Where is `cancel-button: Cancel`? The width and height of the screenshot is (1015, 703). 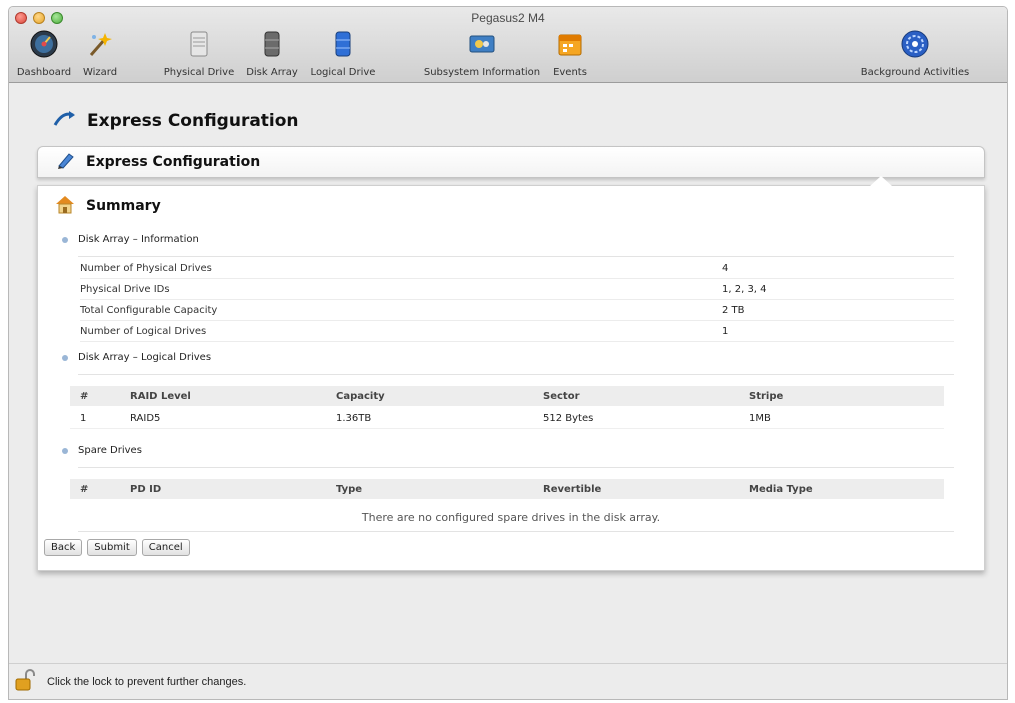 cancel-button: Cancel is located at coordinates (165, 547).